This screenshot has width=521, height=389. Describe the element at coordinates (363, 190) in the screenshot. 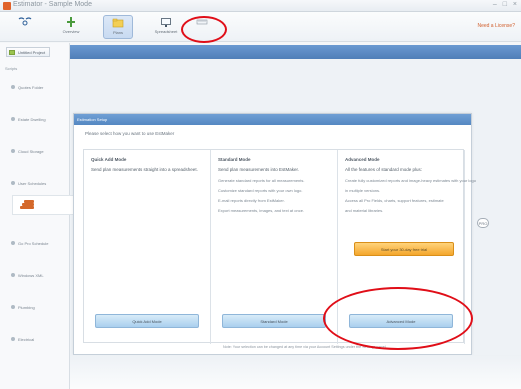

I see `panel-bullet: in multiple versions.` at that location.